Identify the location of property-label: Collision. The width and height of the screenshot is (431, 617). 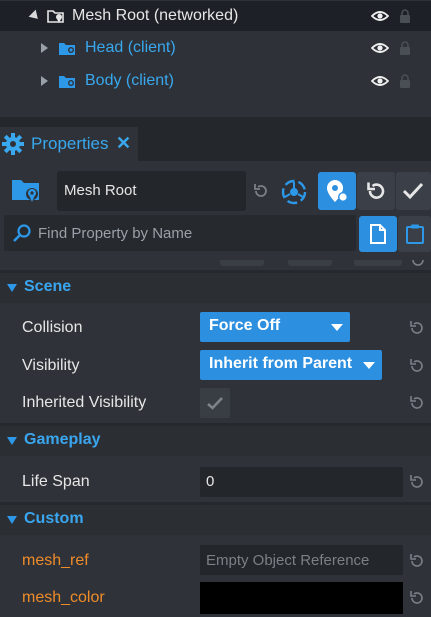
(52, 327).